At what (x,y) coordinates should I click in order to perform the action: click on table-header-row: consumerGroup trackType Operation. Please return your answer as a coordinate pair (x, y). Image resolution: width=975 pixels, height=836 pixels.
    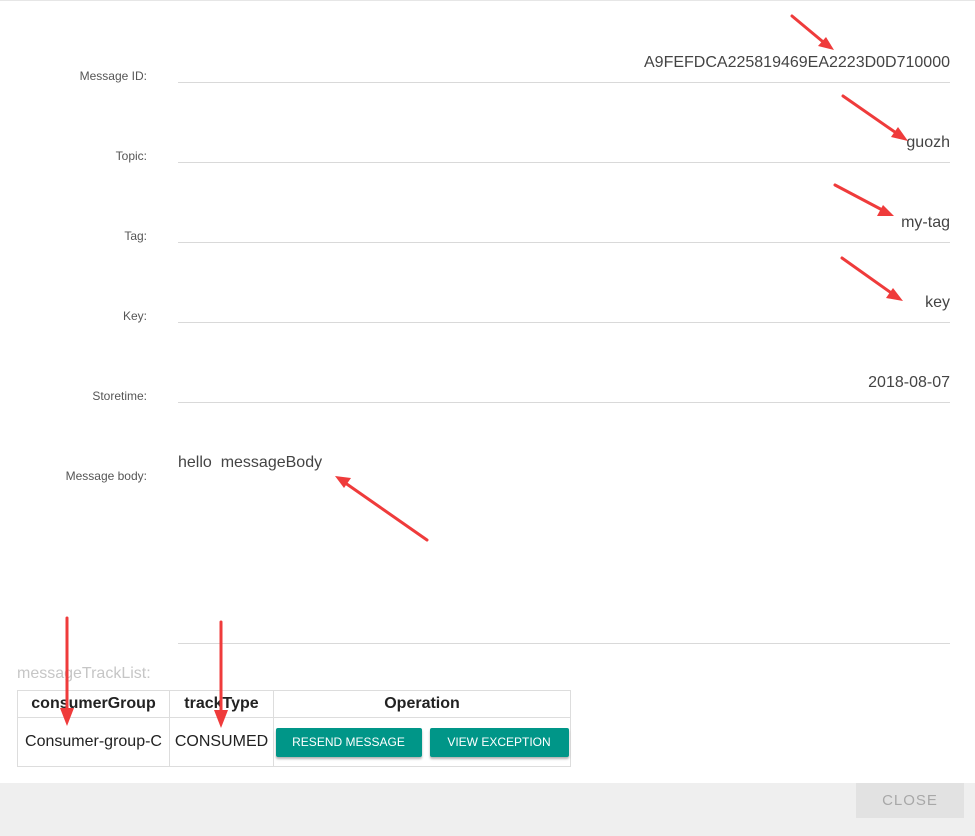
    Looking at the image, I should click on (294, 704).